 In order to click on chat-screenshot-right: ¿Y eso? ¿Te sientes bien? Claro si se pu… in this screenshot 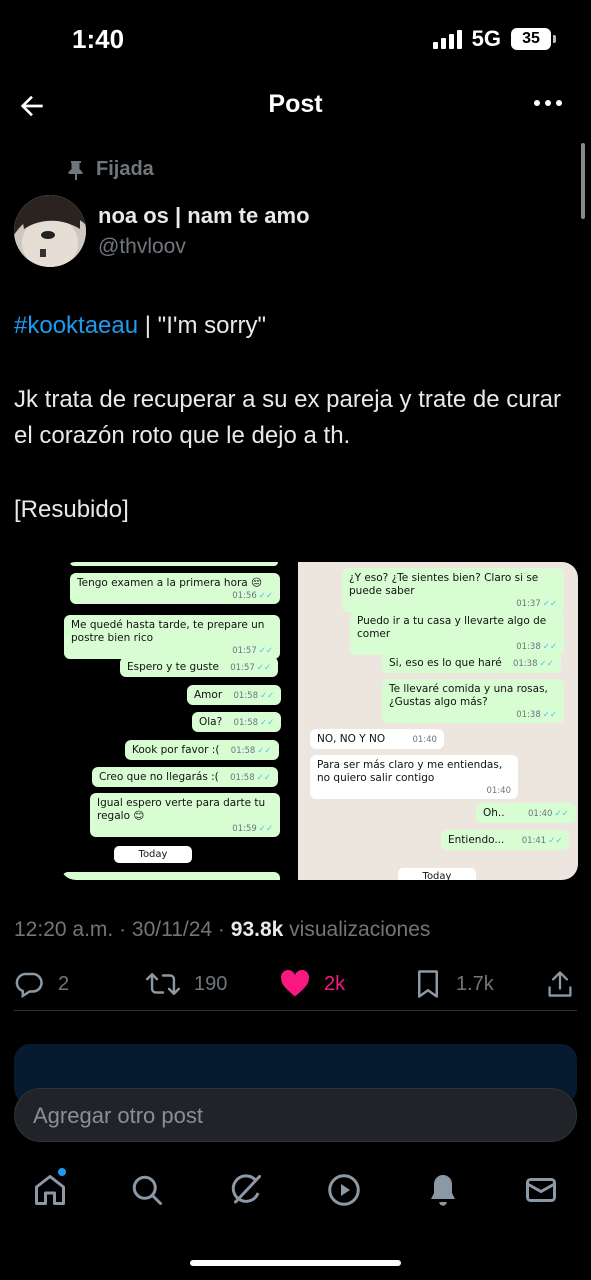, I will do `click(438, 721)`.